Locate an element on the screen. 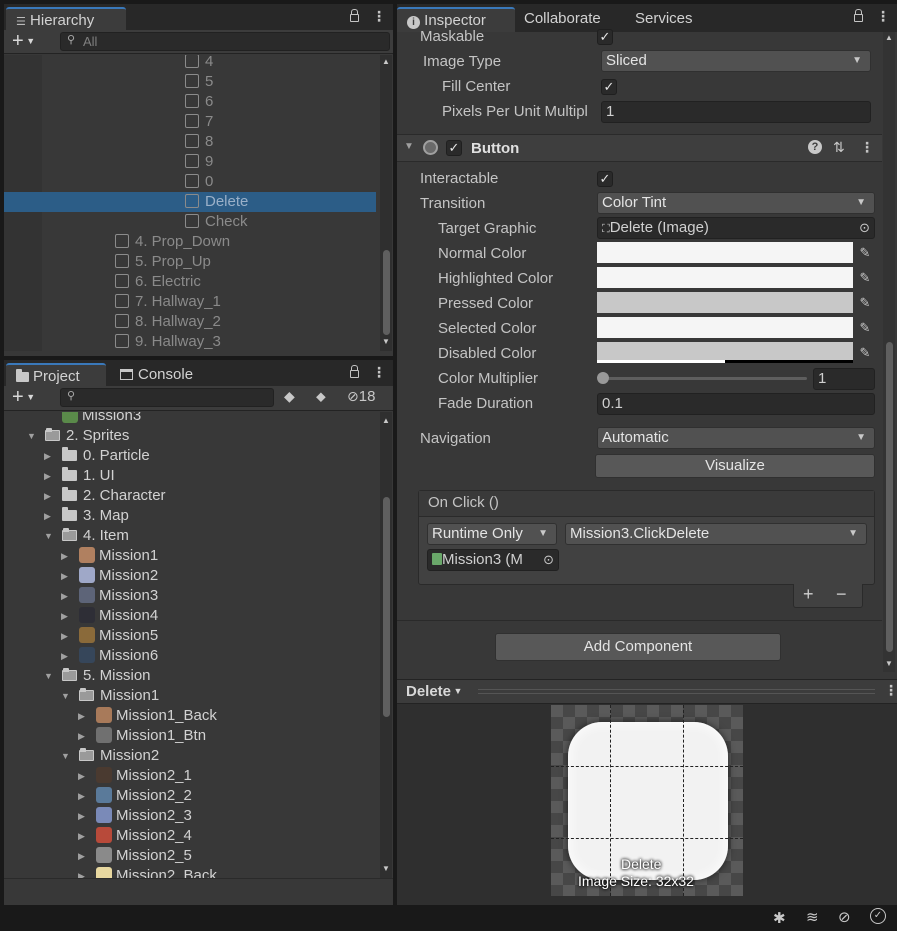  hierarchy-item: 4 is located at coordinates (190, 63).